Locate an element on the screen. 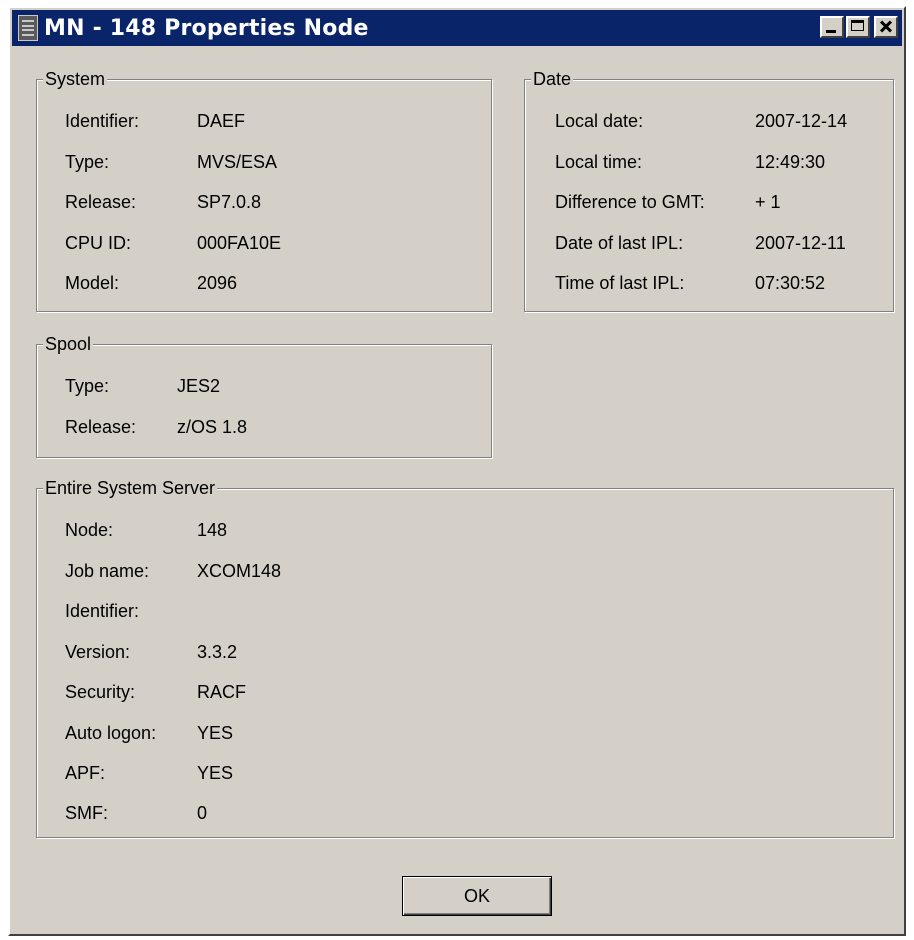 The height and width of the screenshot is (940, 914). spool-release-label: Release: is located at coordinates (101, 427).